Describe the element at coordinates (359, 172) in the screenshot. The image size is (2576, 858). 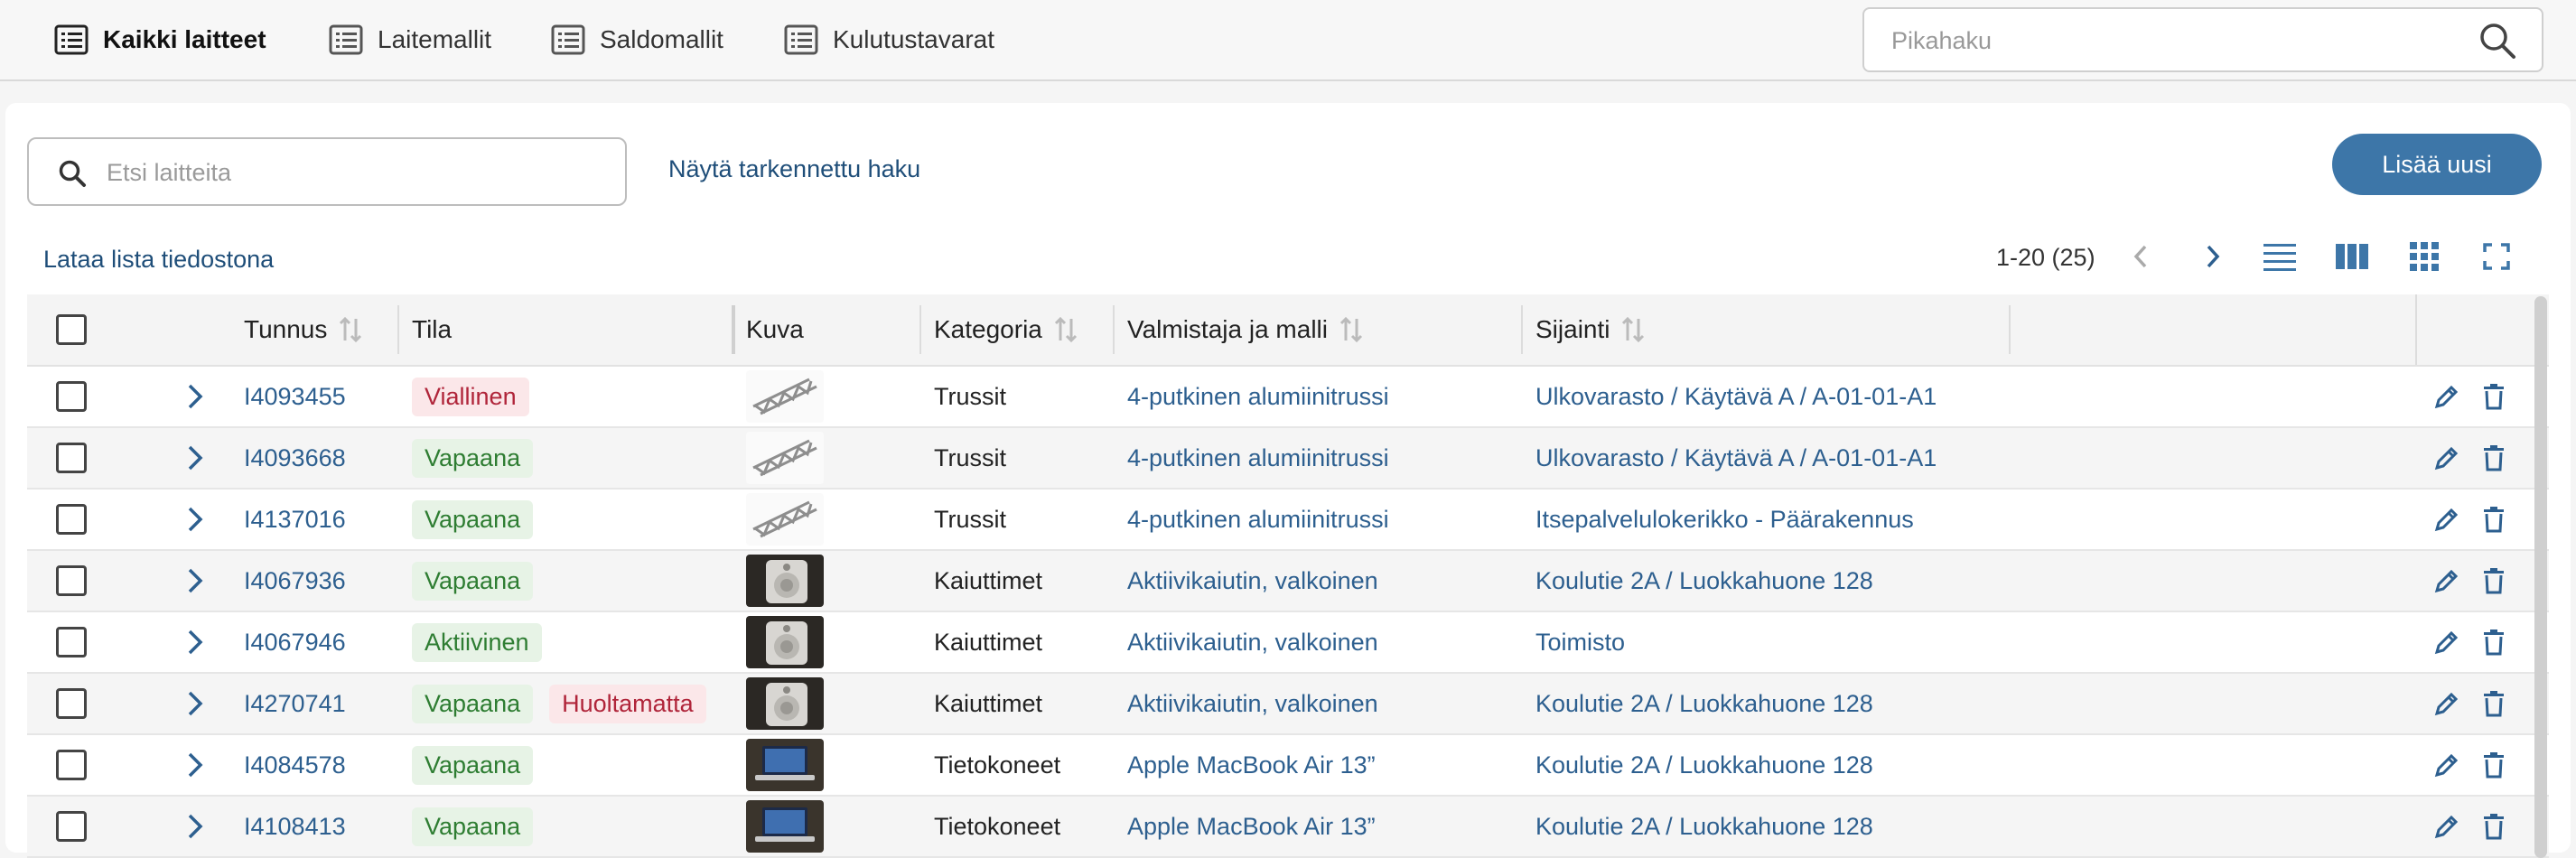
I see `device-search-input` at that location.